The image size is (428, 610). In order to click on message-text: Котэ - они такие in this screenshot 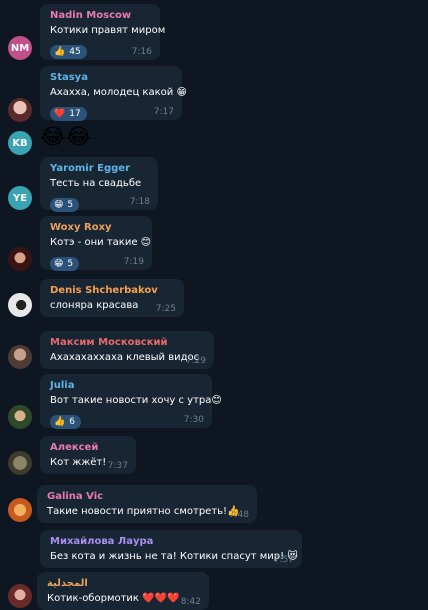, I will do `click(94, 242)`.